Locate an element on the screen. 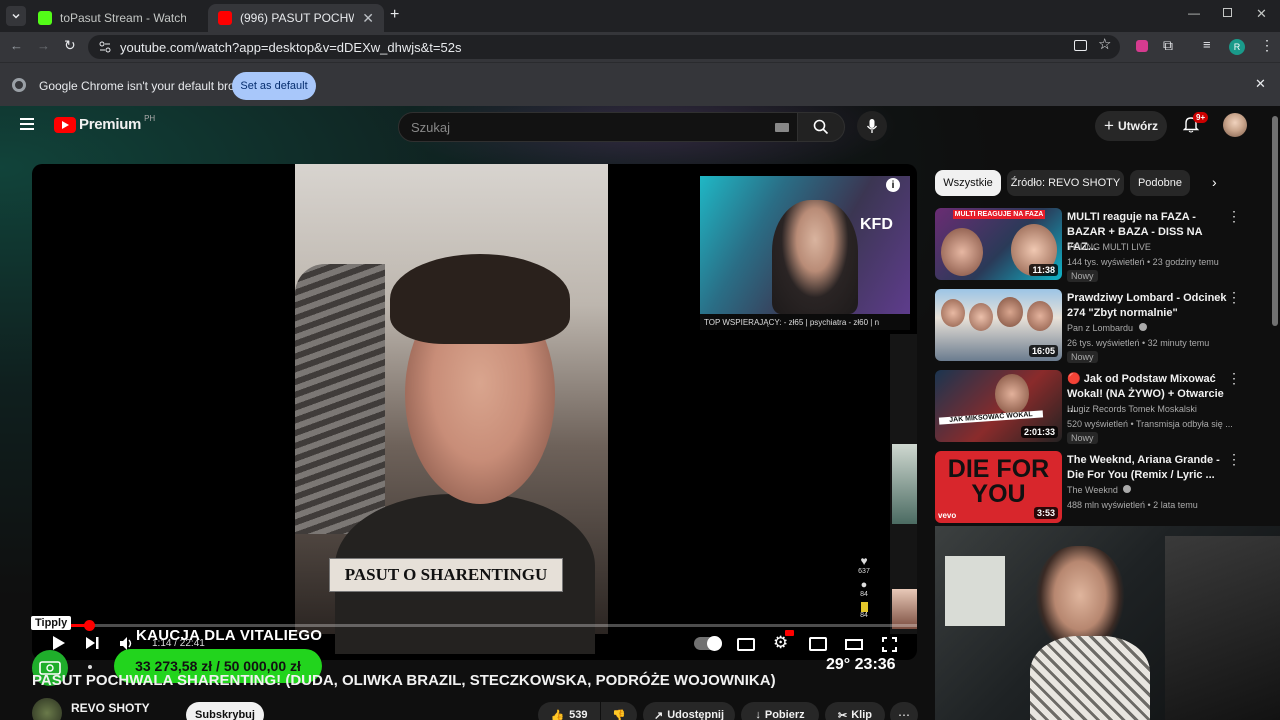 This screenshot has height=720, width=1280. share-button: ↗ Udostępnij is located at coordinates (689, 711).